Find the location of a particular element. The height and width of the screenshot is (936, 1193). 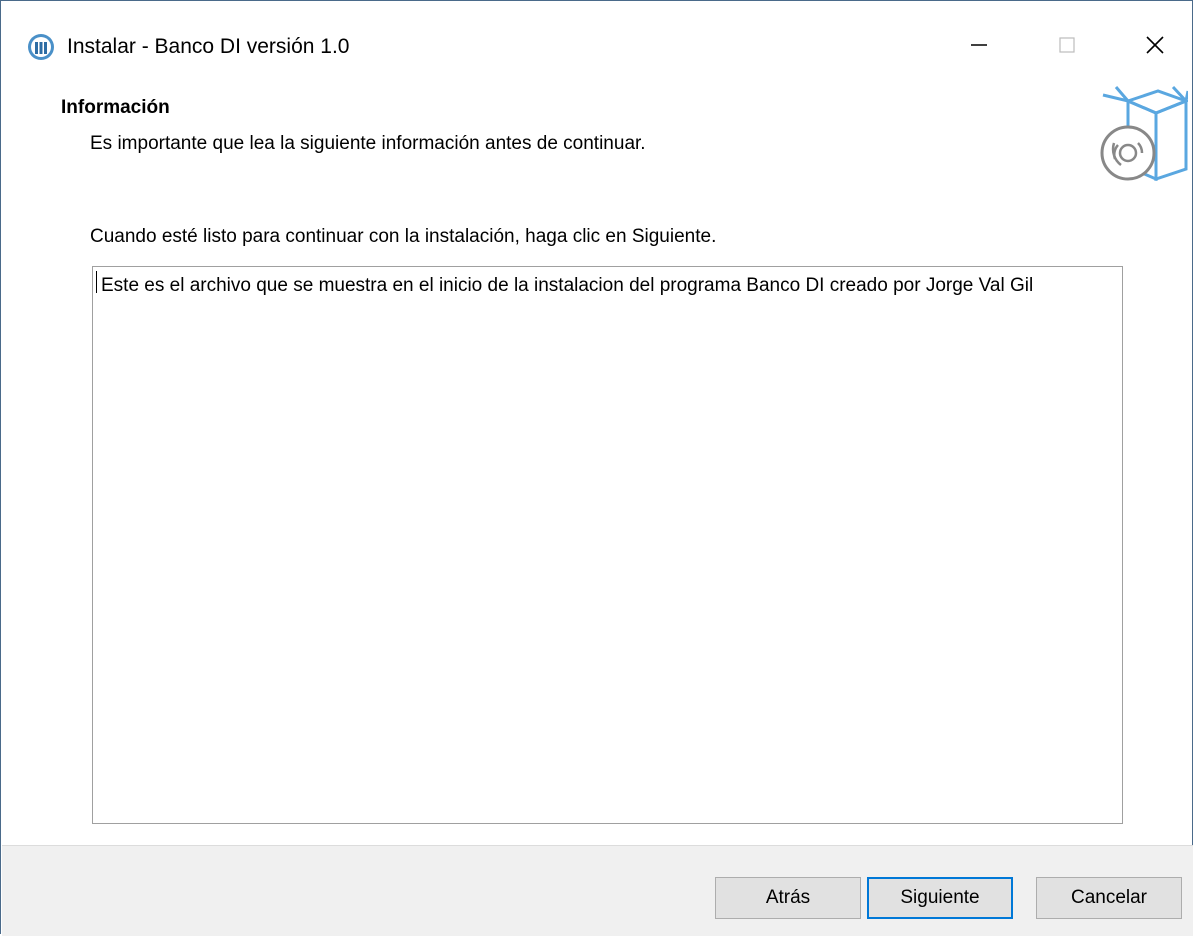

minimize-icon is located at coordinates (979, 45).